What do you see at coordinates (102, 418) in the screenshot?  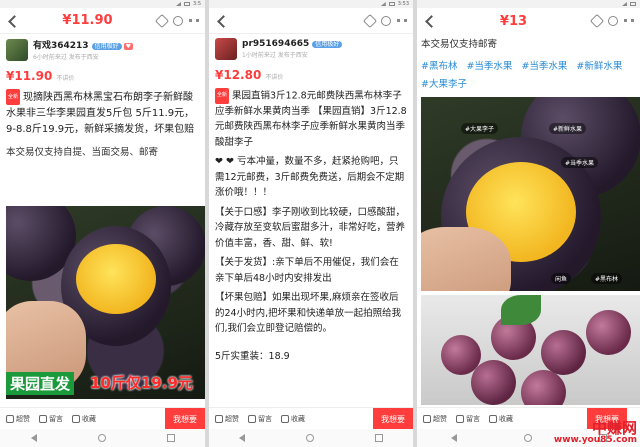 I see `bottom-action-bar: 超赞 留言 收藏 我想要` at bounding box center [102, 418].